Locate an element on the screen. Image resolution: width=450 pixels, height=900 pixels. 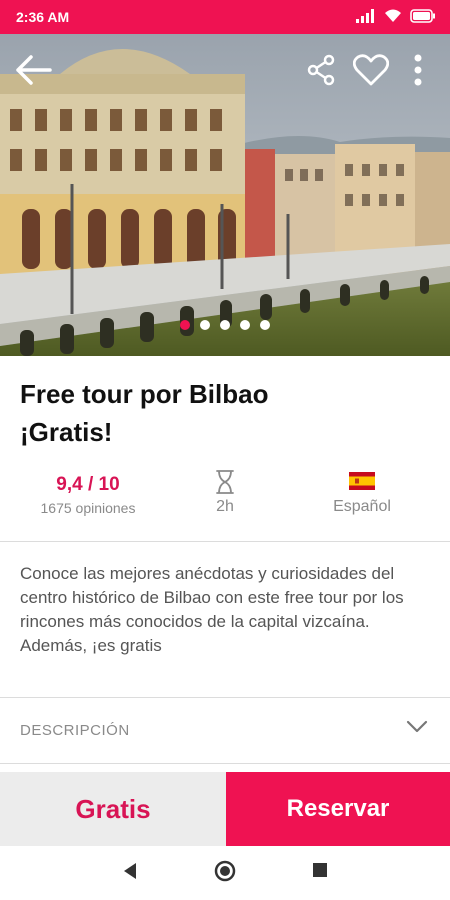
more-vert-icon is located at coordinates (418, 70).